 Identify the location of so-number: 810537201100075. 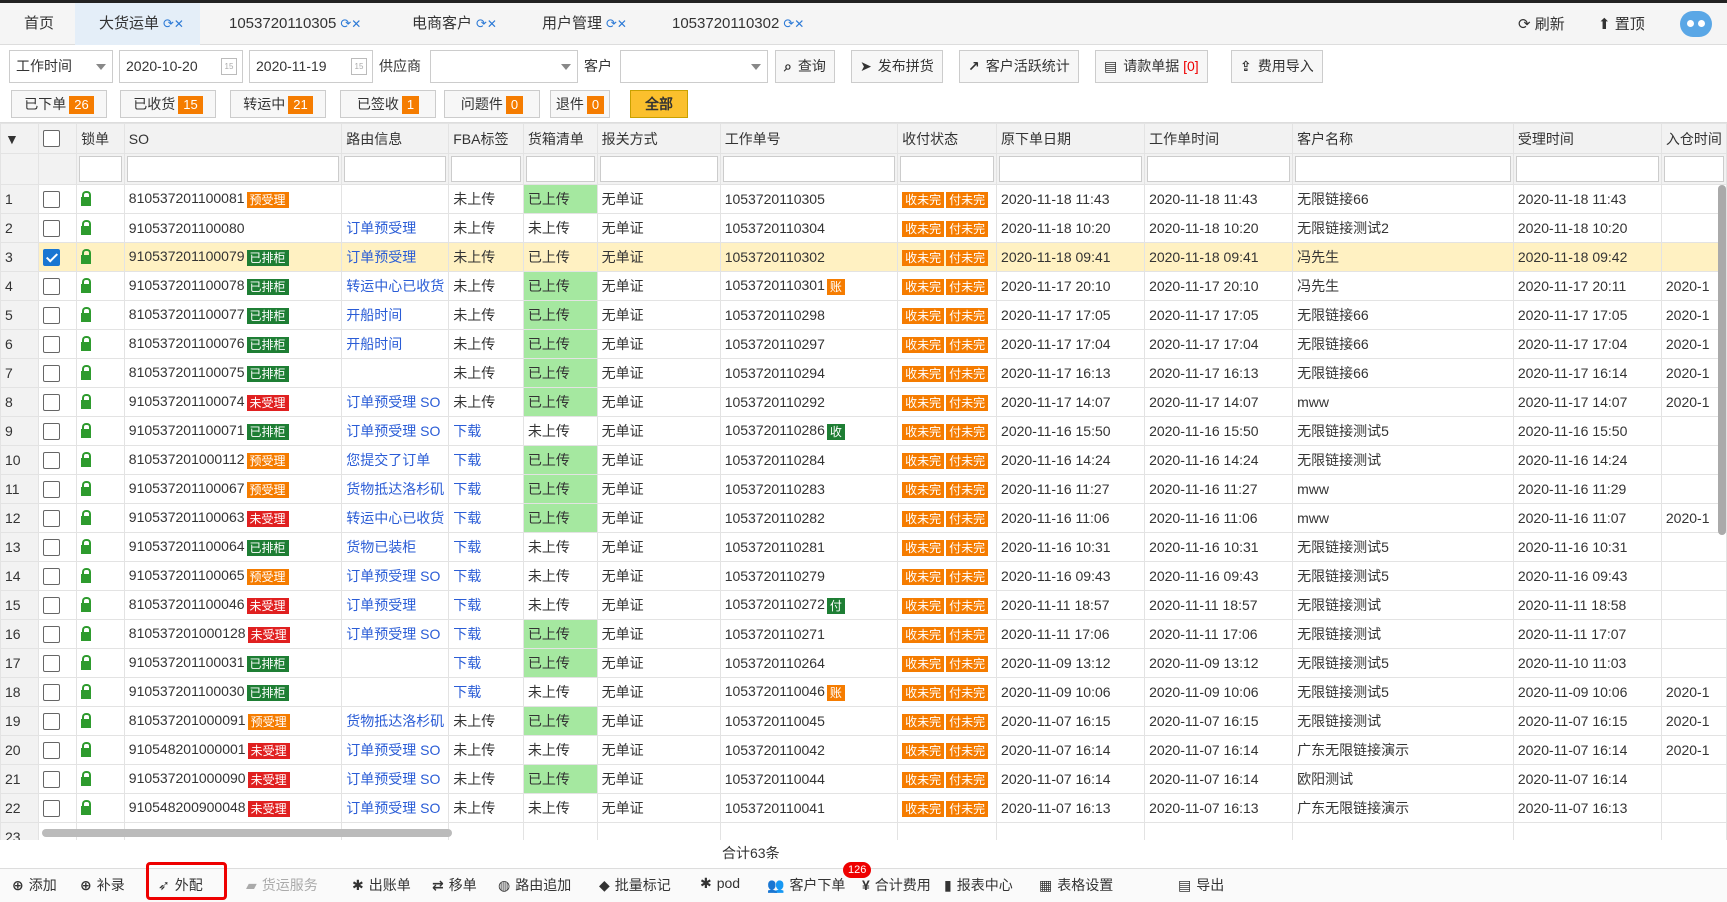
(187, 372).